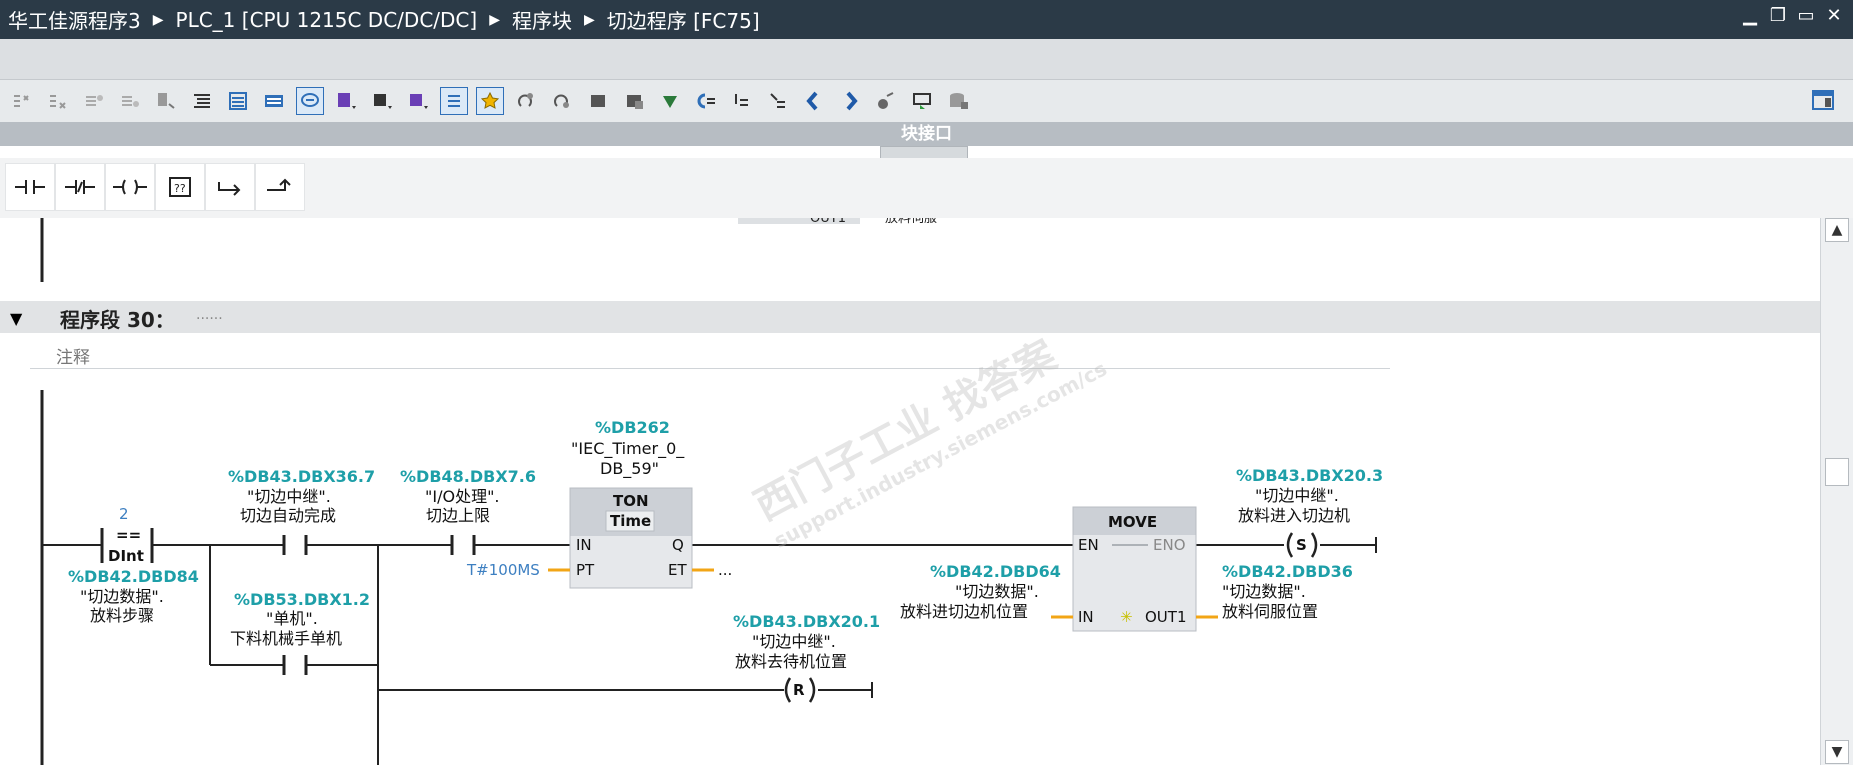 This screenshot has width=1853, height=765. Describe the element at coordinates (230, 187) in the screenshot. I see `branch-open-button` at that location.